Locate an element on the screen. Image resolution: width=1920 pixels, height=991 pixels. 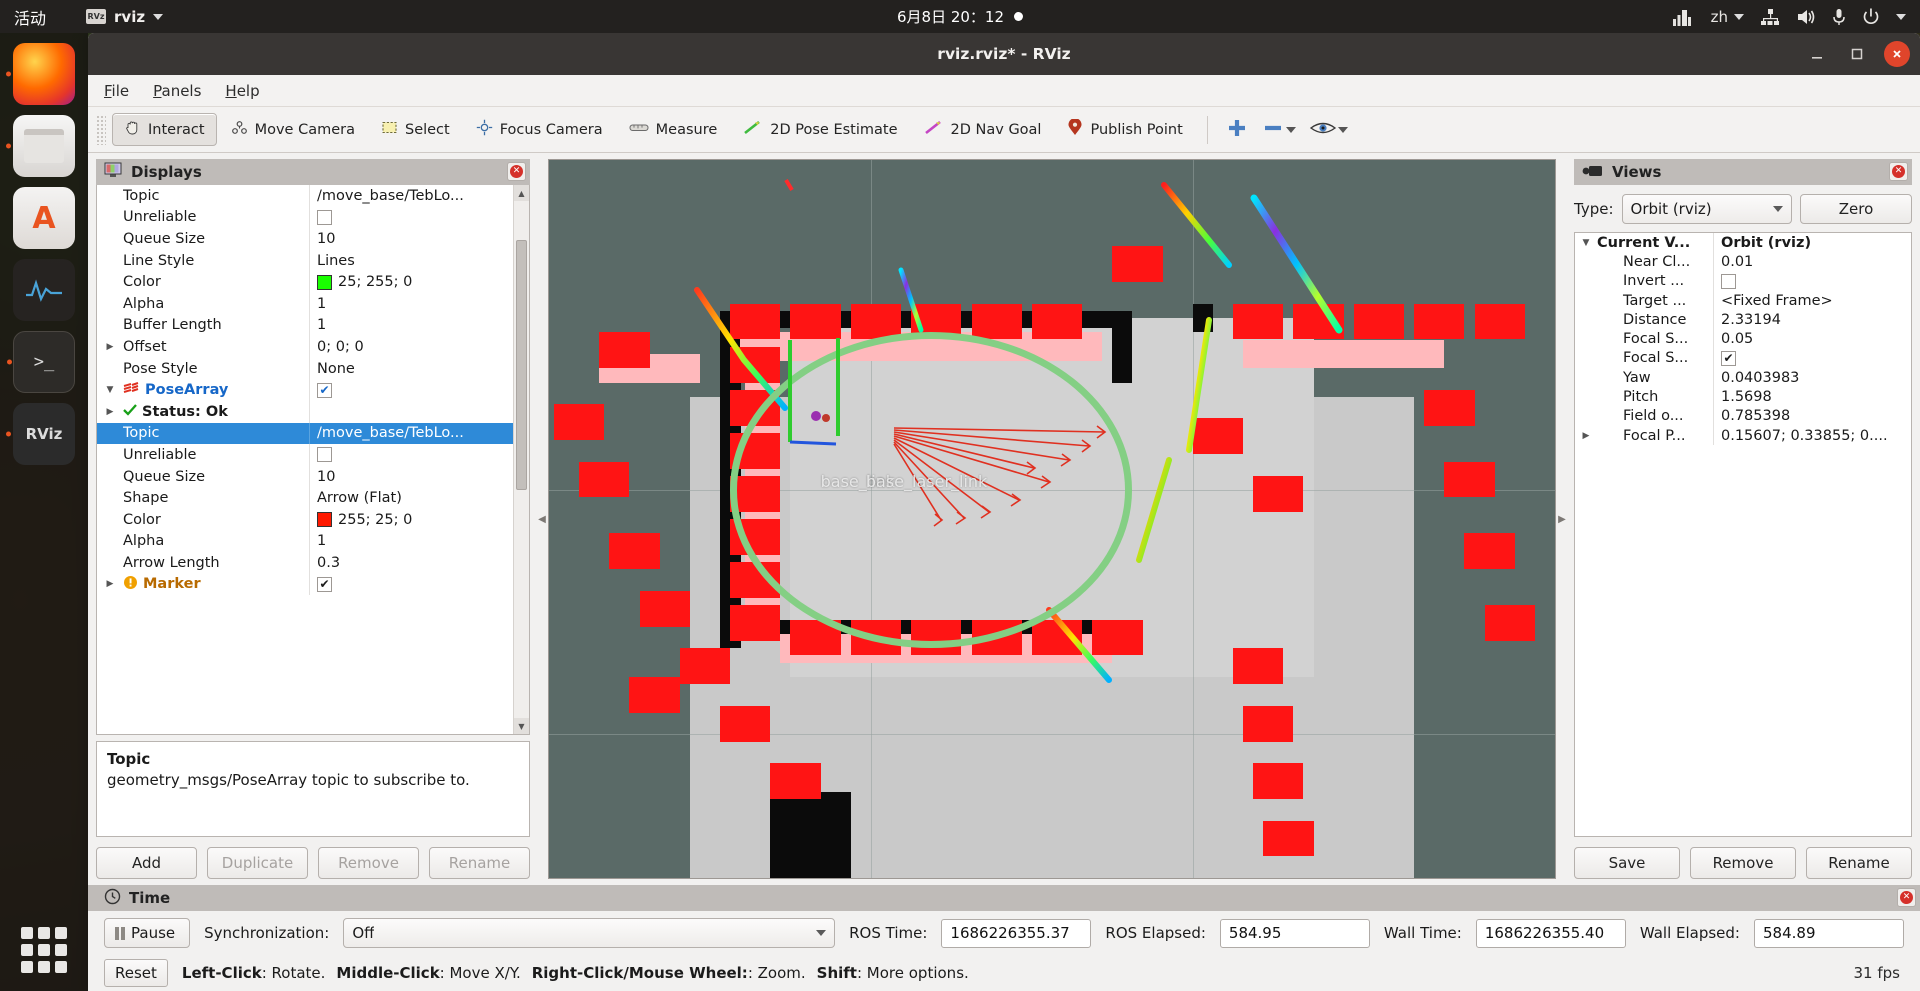
visibility-button is located at coordinates (1329, 130).